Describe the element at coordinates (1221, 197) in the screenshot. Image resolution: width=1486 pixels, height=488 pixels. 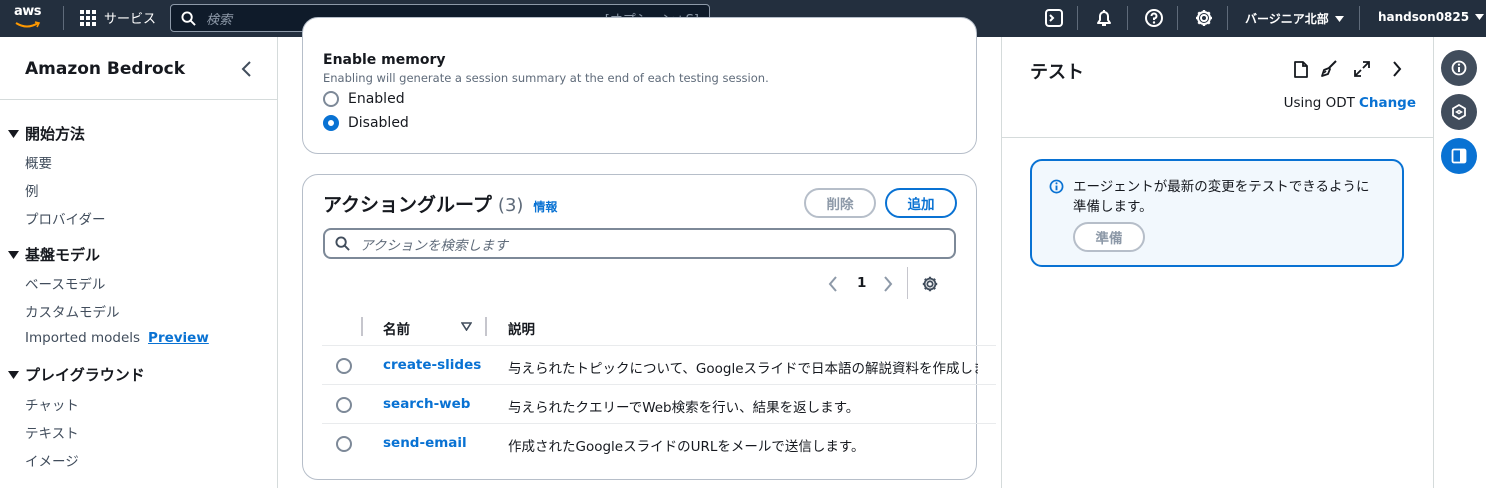
I see `alert-message: エージェントが最新の変更をテストできるように準備します。` at that location.